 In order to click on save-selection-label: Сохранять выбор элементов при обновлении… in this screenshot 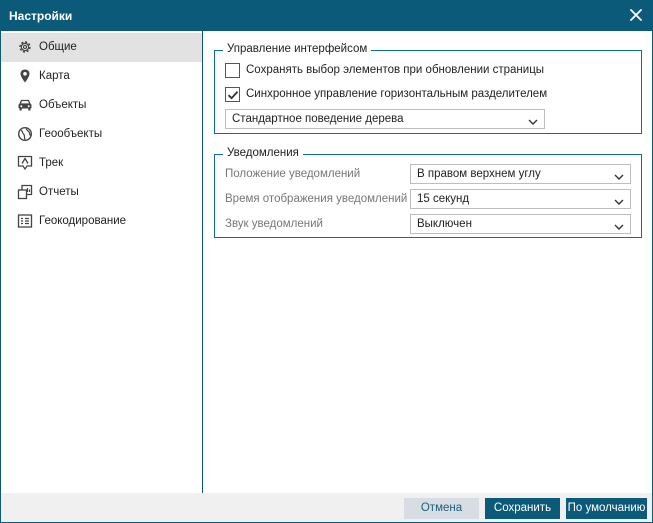, I will do `click(395, 70)`.